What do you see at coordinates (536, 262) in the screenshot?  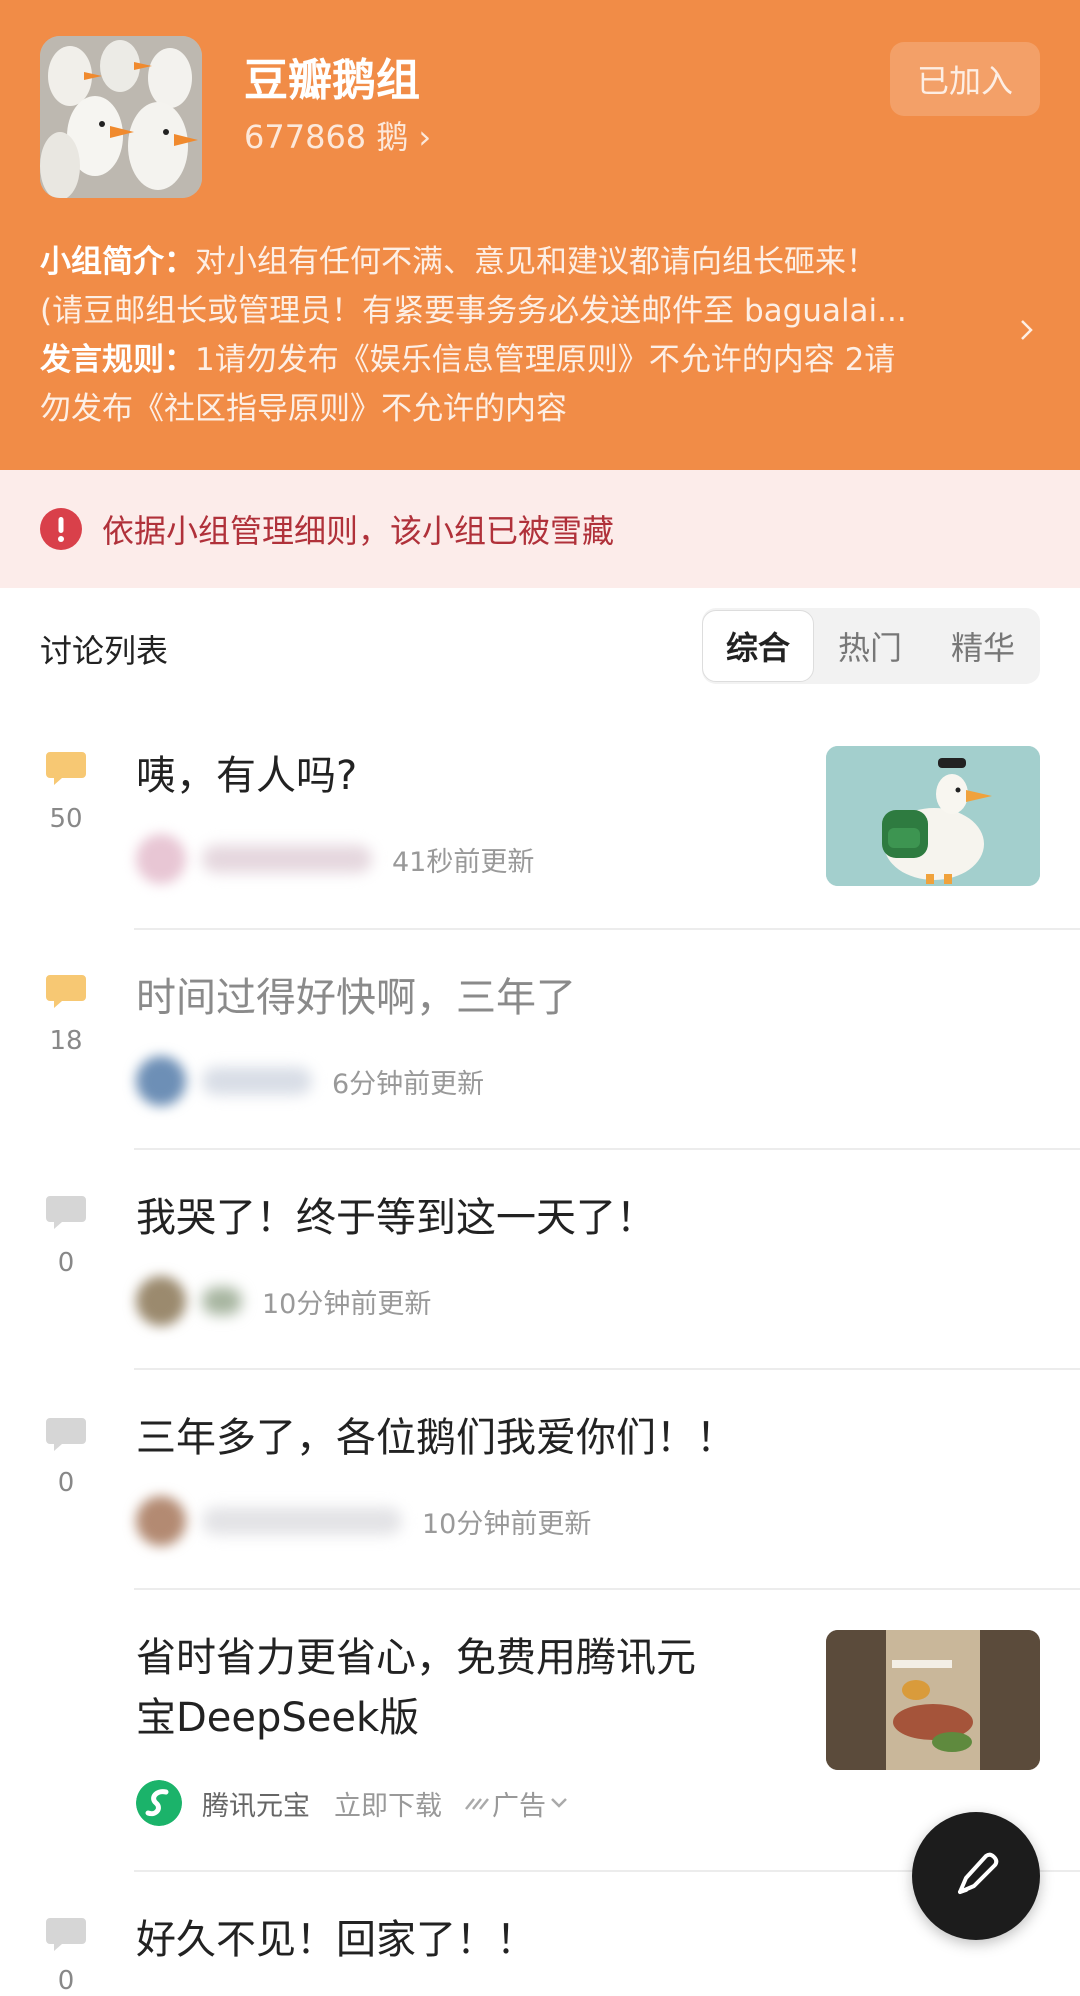 I see `intro-text: 对小组有任何不满、意见和建议都请向组长砸来！` at bounding box center [536, 262].